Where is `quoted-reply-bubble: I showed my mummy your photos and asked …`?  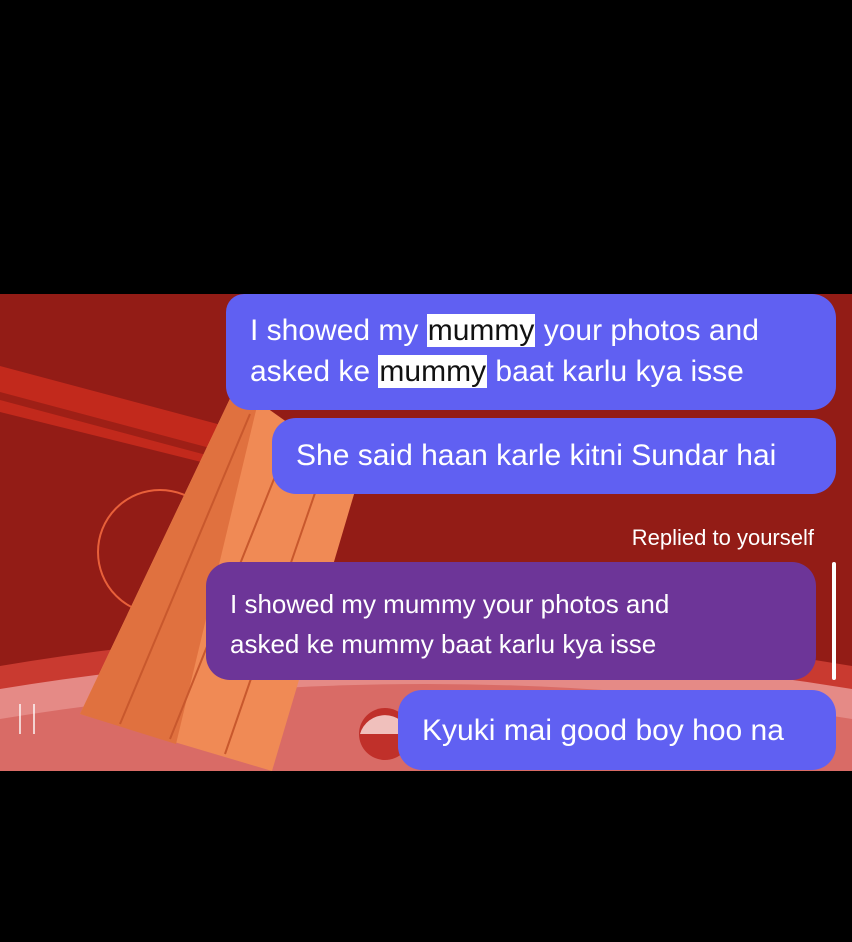
quoted-reply-bubble: I showed my mummy your photos and asked … is located at coordinates (511, 621).